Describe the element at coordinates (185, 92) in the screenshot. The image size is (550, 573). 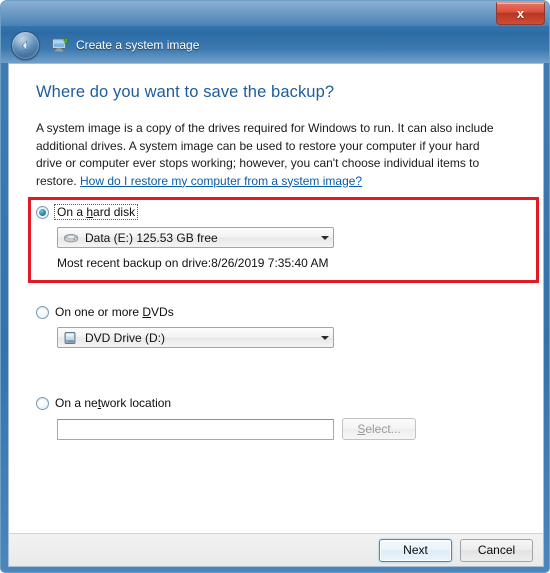
I see `page-title: Where do you want to save the backup?` at that location.